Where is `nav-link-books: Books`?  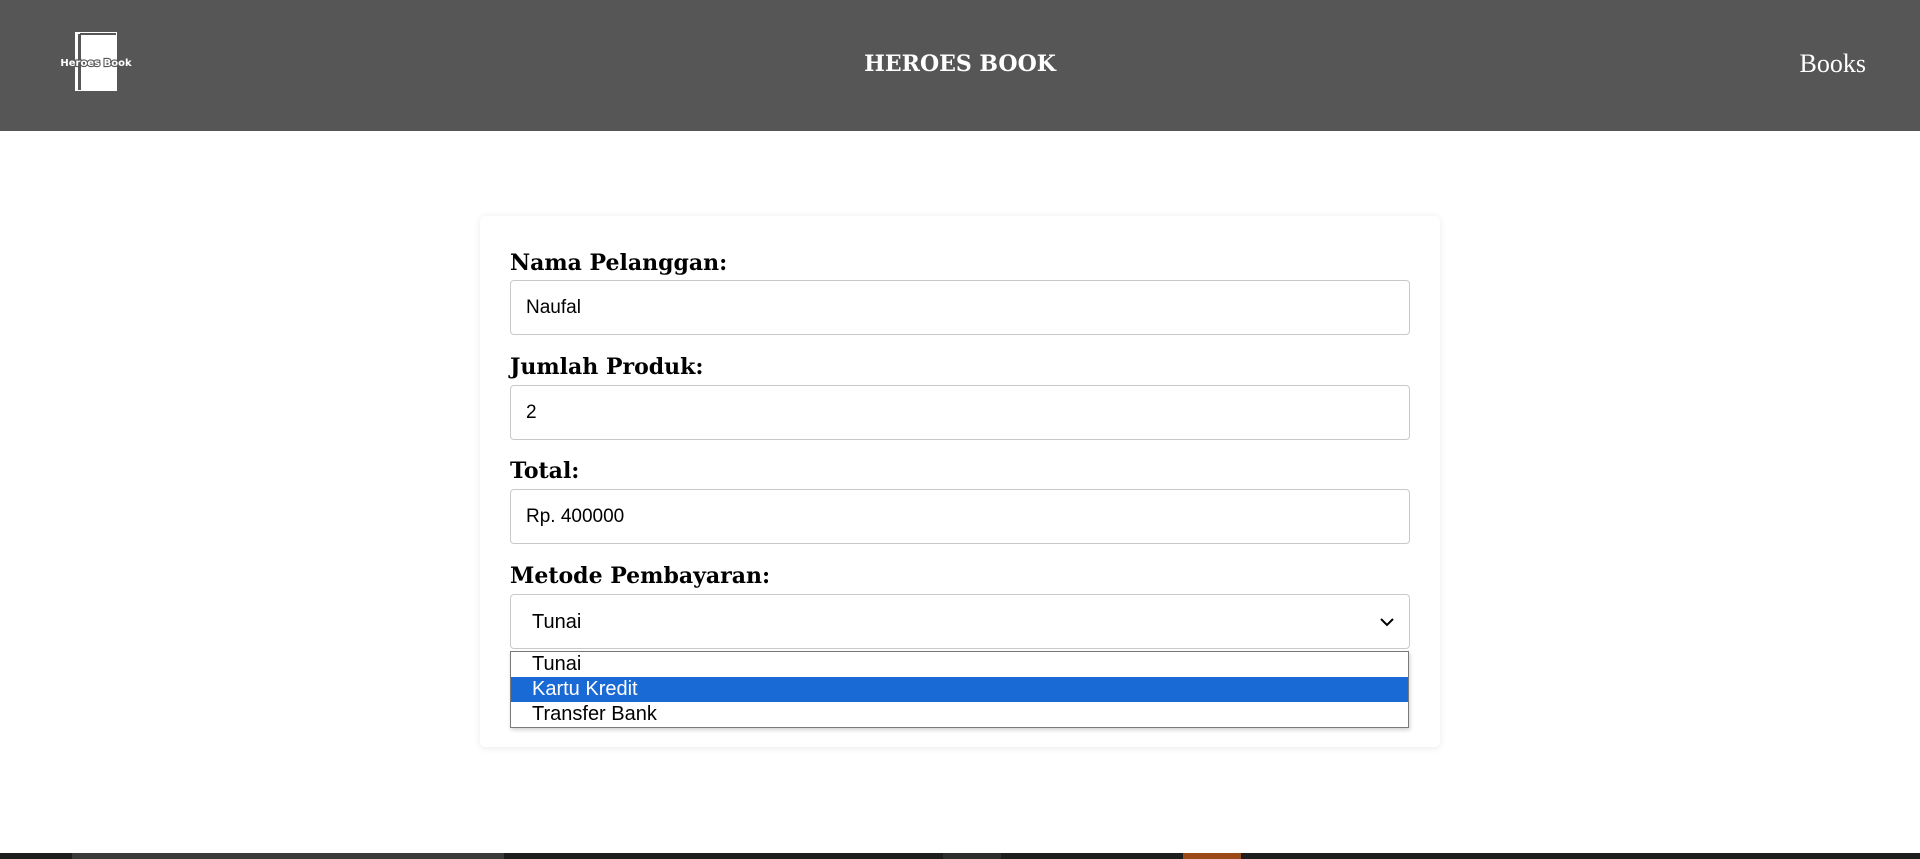 nav-link-books: Books is located at coordinates (1833, 64).